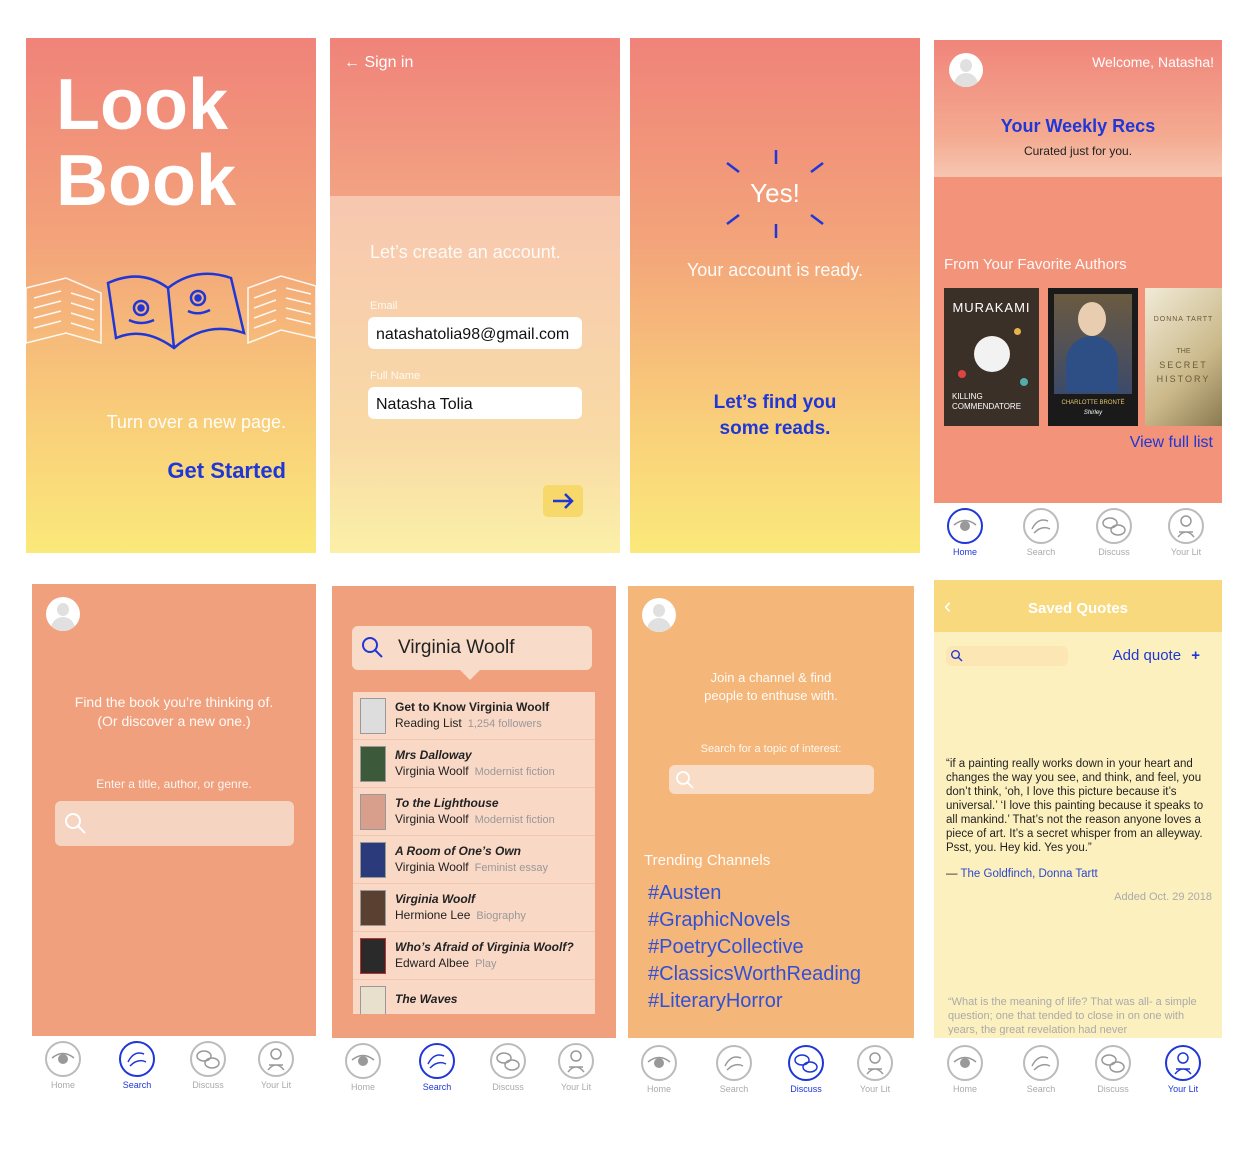  What do you see at coordinates (719, 920) in the screenshot?
I see `channel-graphic-novels: #GraphicNovels` at bounding box center [719, 920].